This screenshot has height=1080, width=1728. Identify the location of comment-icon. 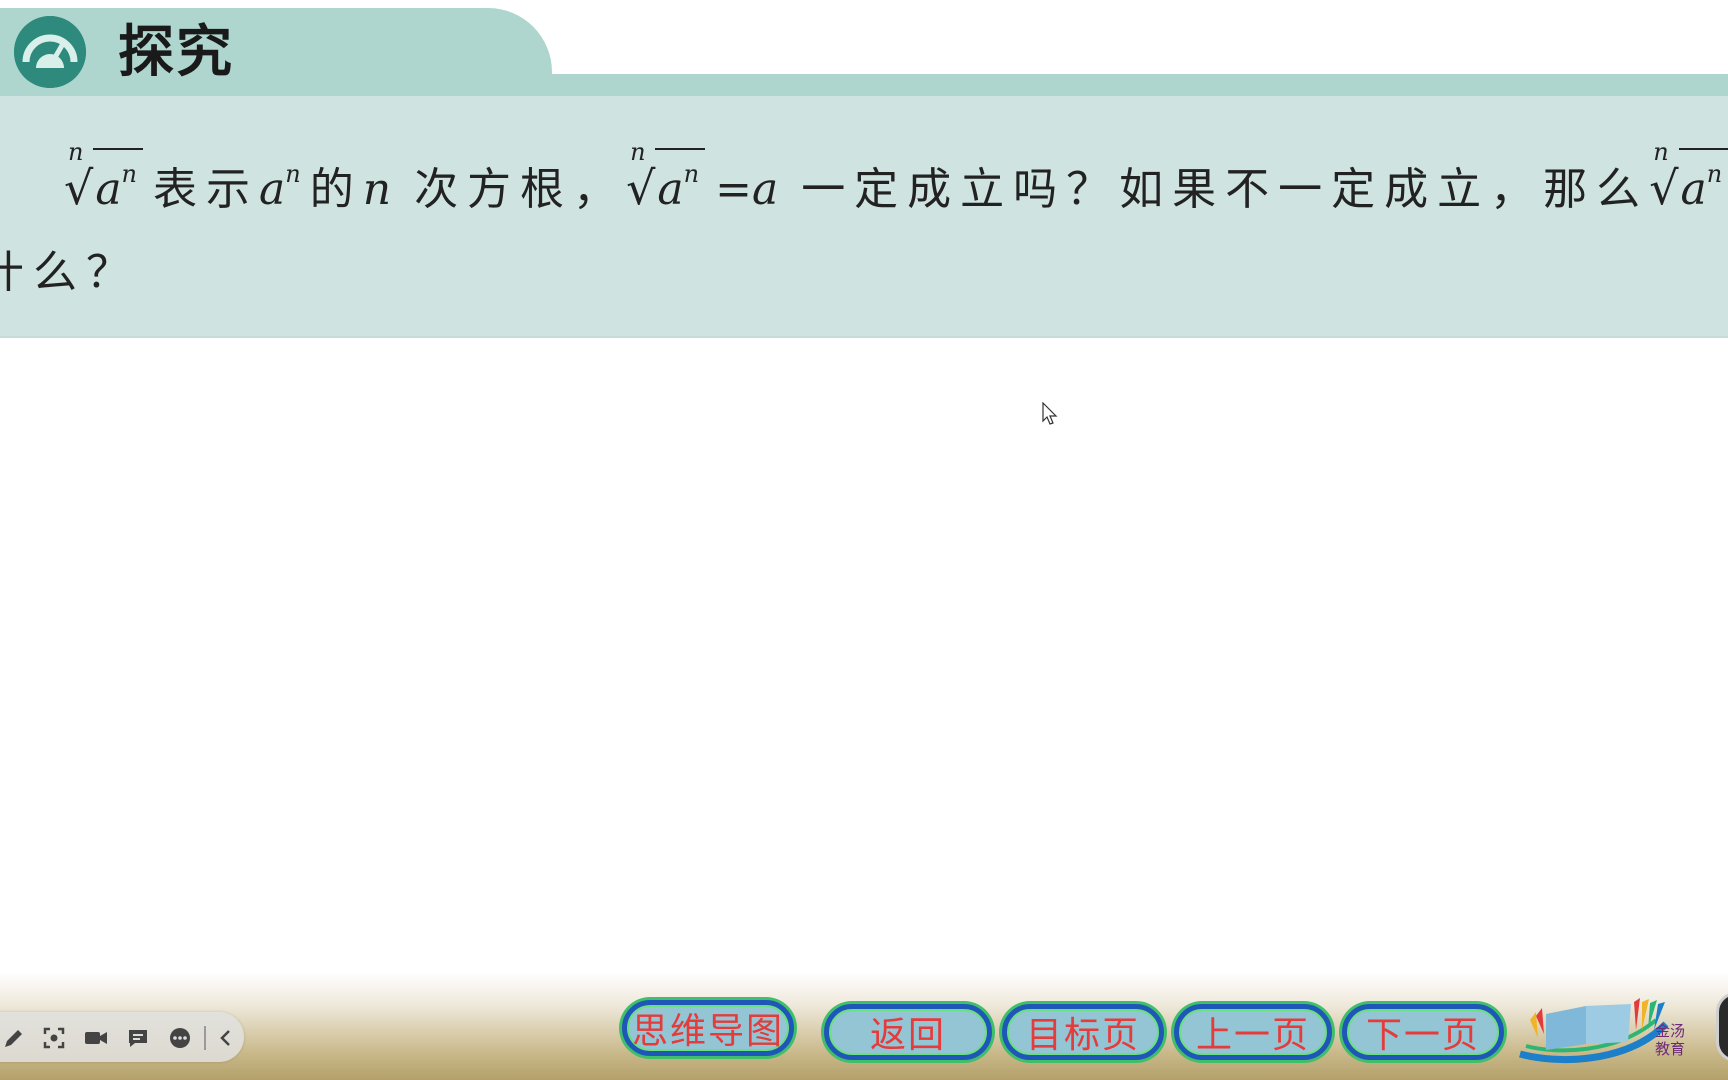
(138, 1038).